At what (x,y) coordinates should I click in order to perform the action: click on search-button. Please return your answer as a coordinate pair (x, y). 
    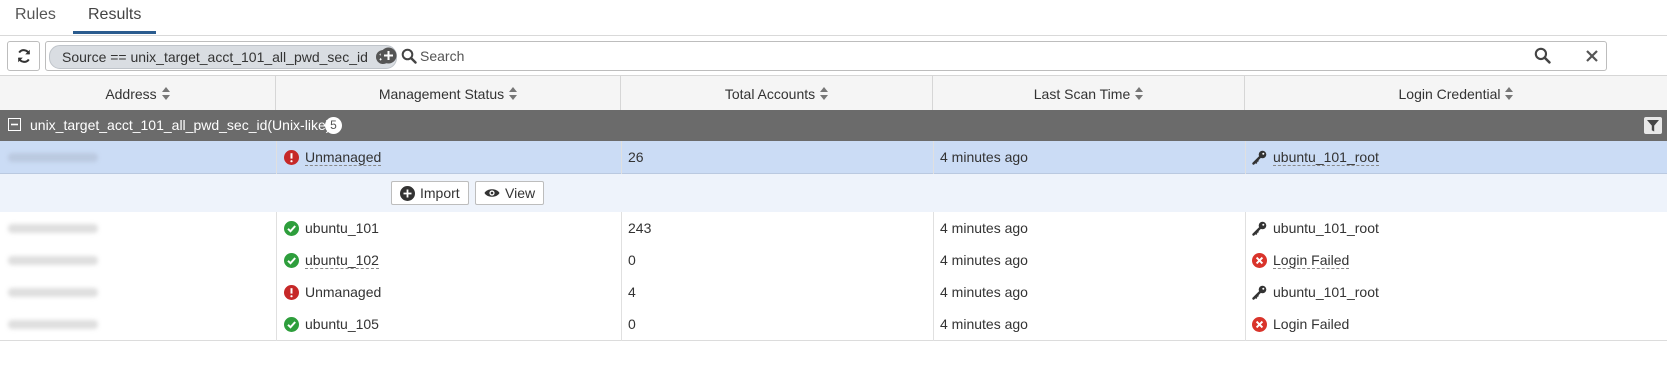
    Looking at the image, I should click on (1542, 55).